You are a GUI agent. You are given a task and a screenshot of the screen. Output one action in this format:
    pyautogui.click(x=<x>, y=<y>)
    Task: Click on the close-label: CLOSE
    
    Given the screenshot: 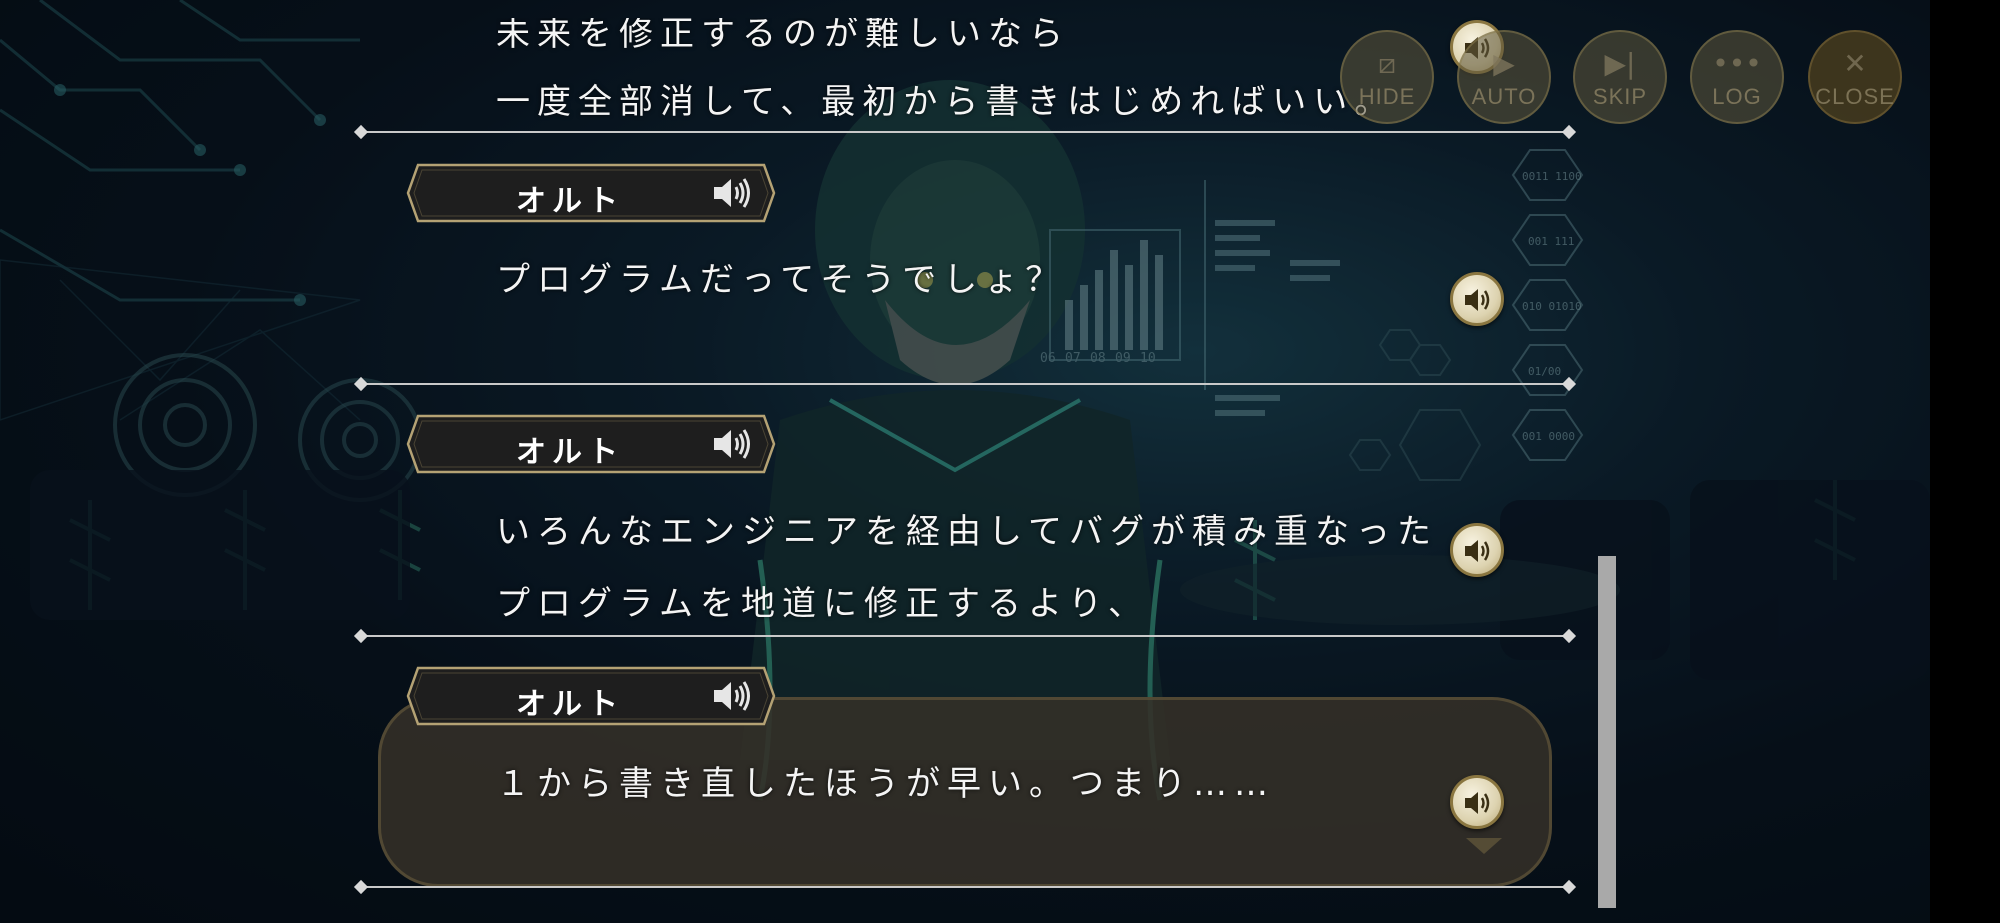 What is the action you would take?
    pyautogui.click(x=1855, y=96)
    